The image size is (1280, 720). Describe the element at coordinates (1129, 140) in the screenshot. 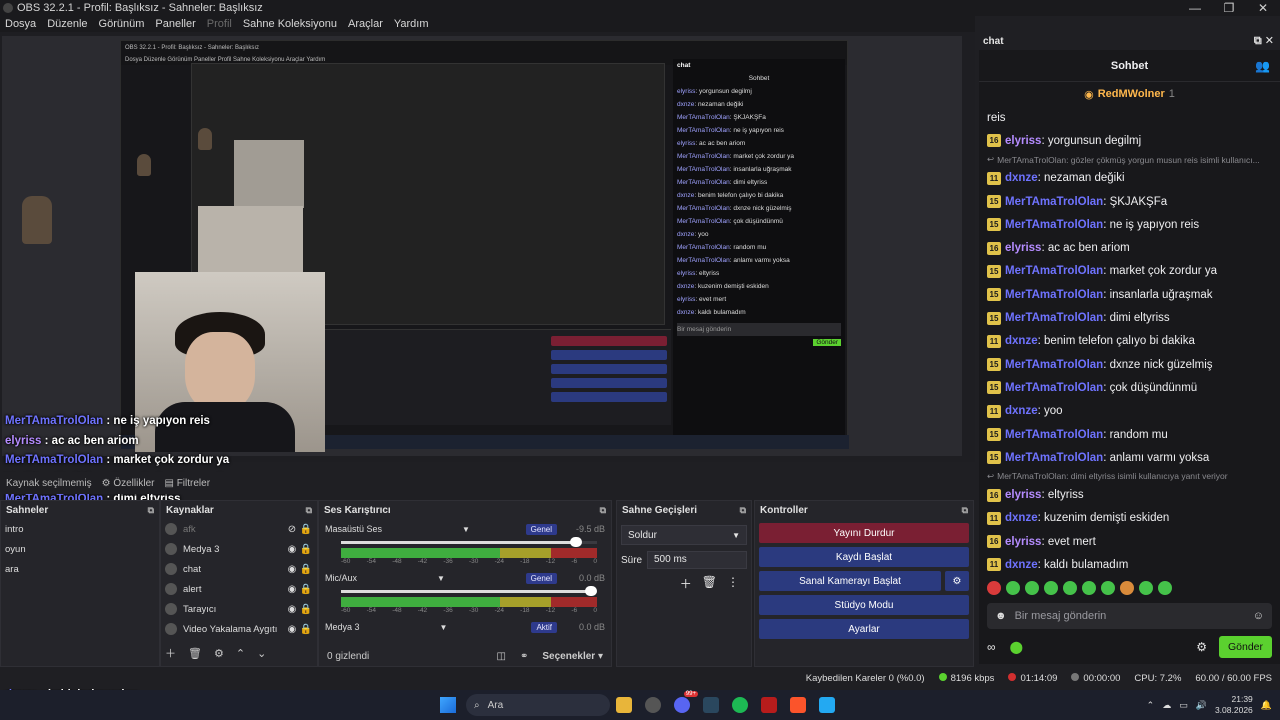

I see `chat-message: 16 elyriss: yorgunsun degilmj` at that location.